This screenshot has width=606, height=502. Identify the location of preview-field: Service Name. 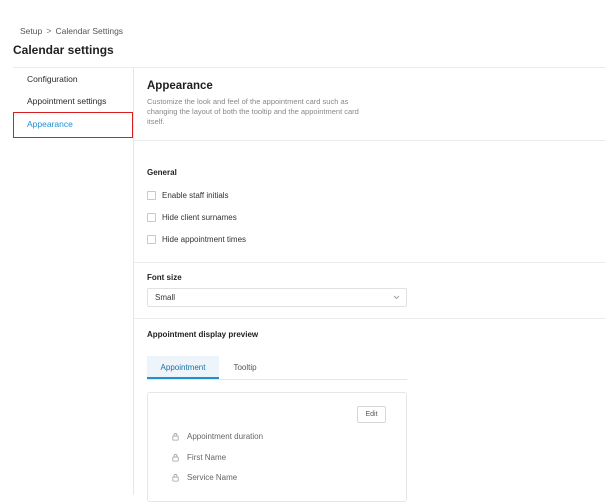
(204, 477).